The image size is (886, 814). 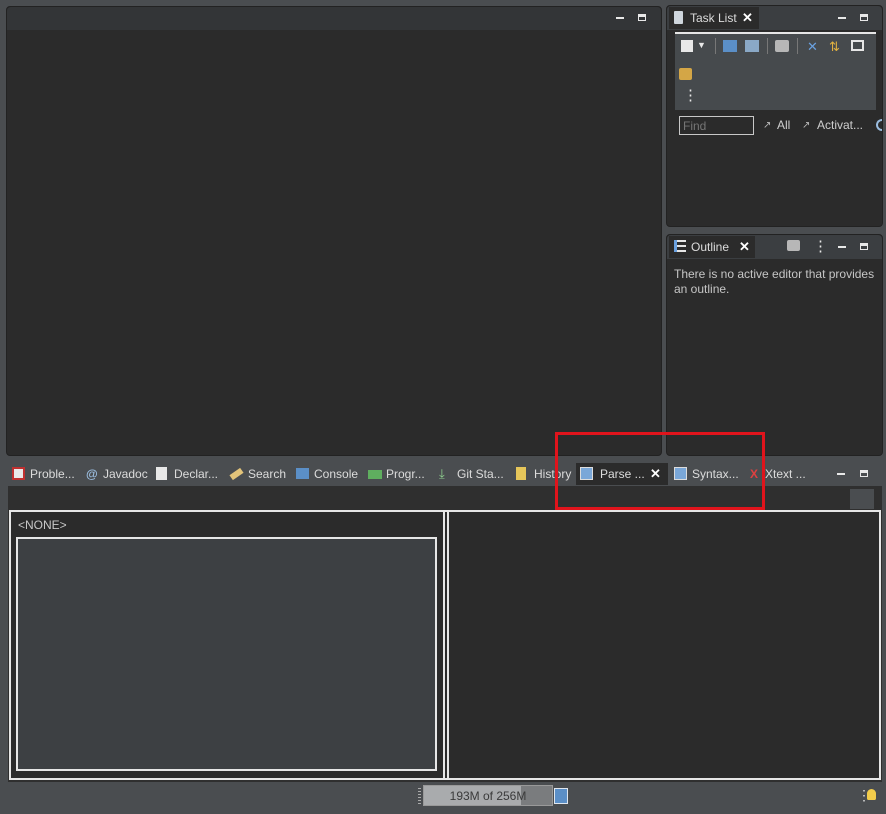 What do you see at coordinates (842, 247) in the screenshot?
I see `outline-minimize-button` at bounding box center [842, 247].